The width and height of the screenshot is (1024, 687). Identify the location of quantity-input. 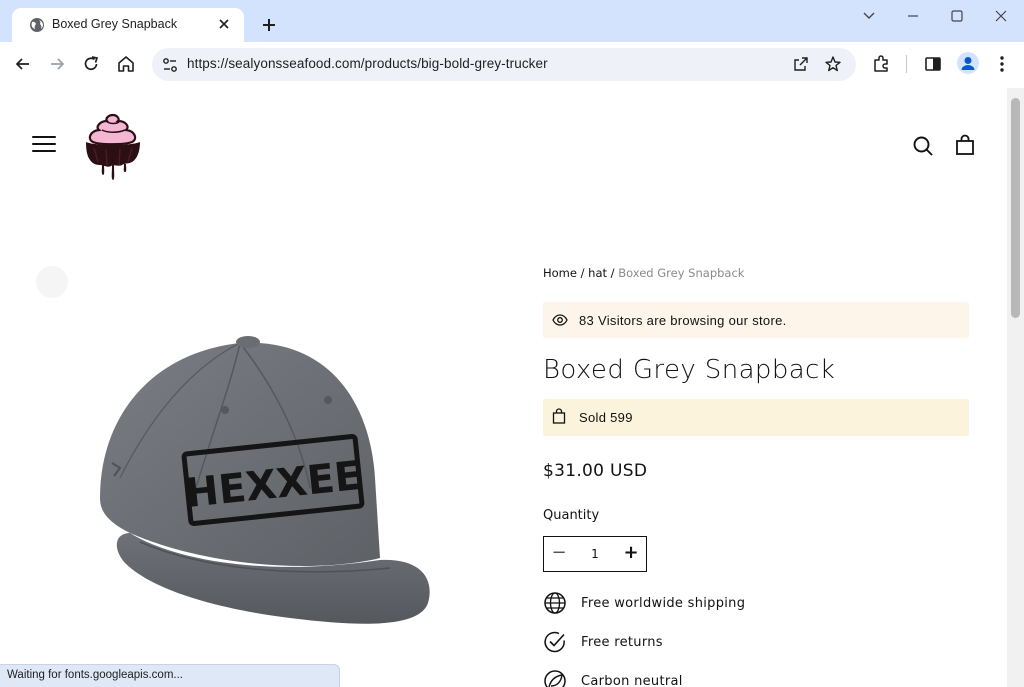
(595, 554).